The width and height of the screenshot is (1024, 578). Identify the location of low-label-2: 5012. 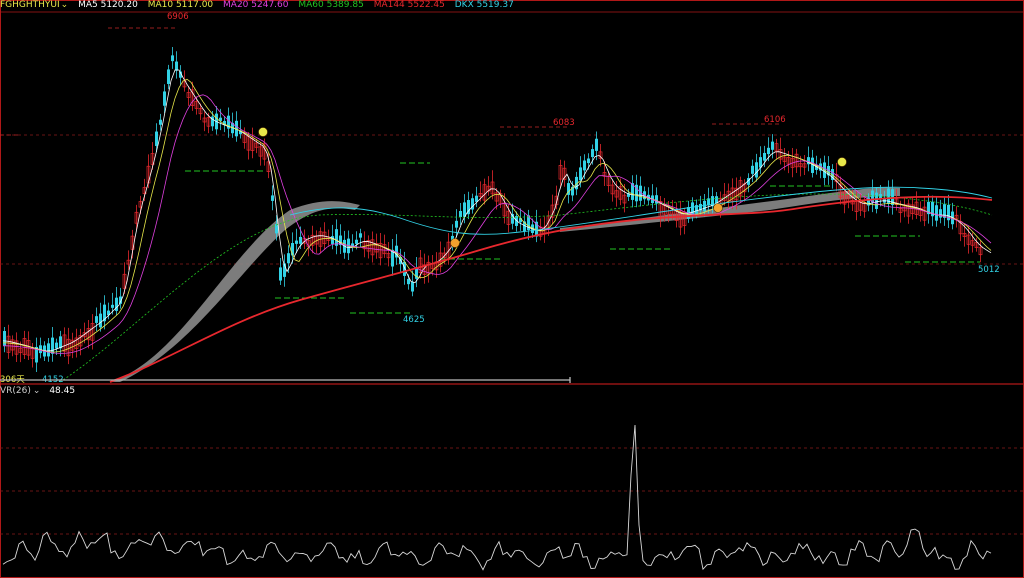
(989, 270).